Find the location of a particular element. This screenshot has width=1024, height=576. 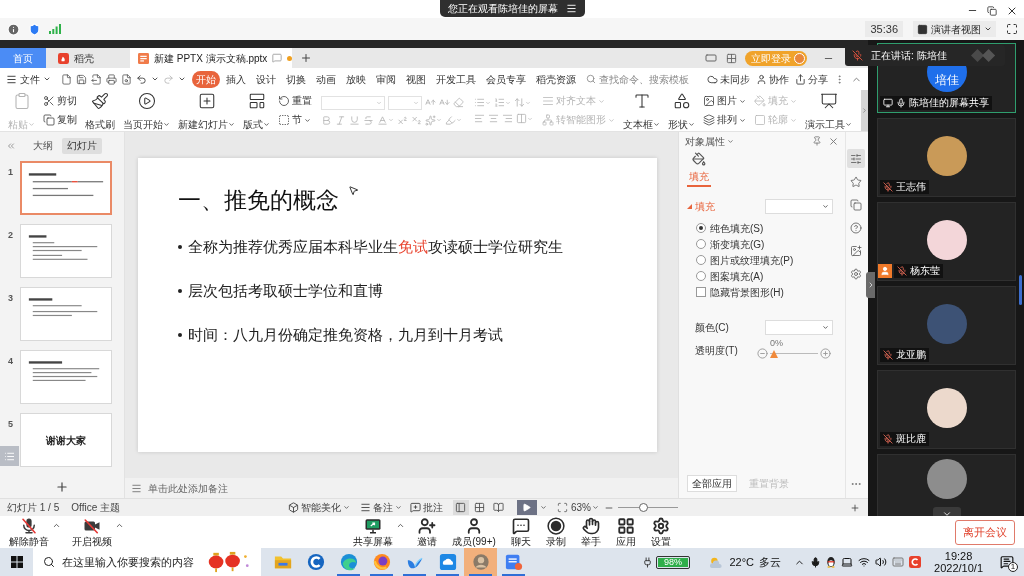

new-tab-icon is located at coordinates (306, 58).